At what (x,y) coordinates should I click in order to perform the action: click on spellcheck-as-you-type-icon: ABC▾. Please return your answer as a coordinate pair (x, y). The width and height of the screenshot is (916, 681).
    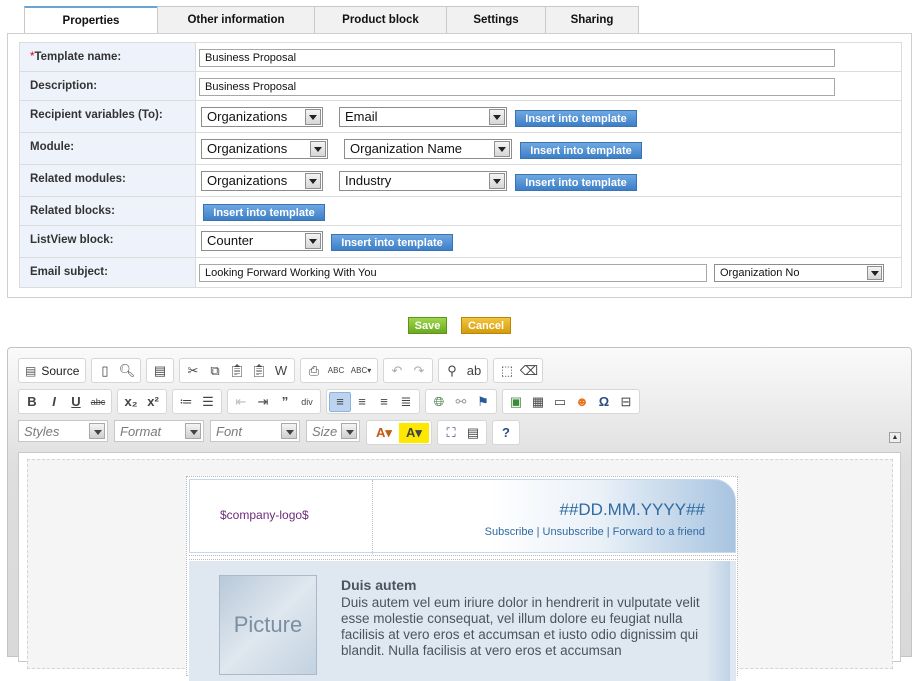
    Looking at the image, I should click on (361, 371).